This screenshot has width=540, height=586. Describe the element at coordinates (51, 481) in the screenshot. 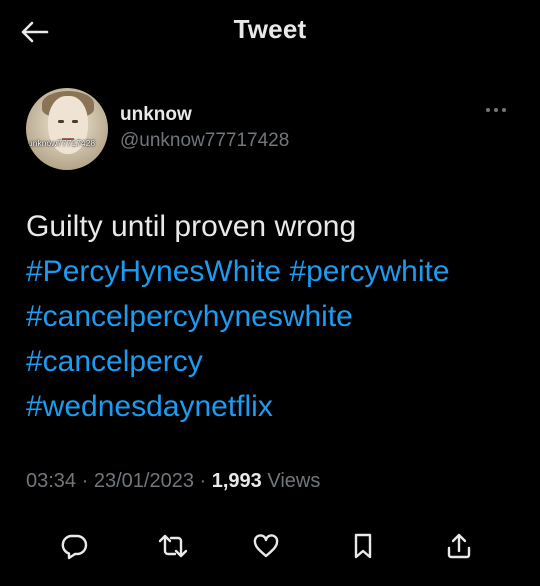

I see `tweet-time: 03:34` at that location.